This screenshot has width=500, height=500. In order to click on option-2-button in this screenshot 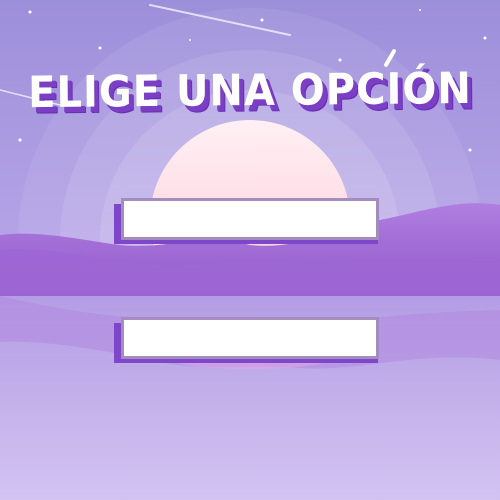, I will do `click(250, 338)`.